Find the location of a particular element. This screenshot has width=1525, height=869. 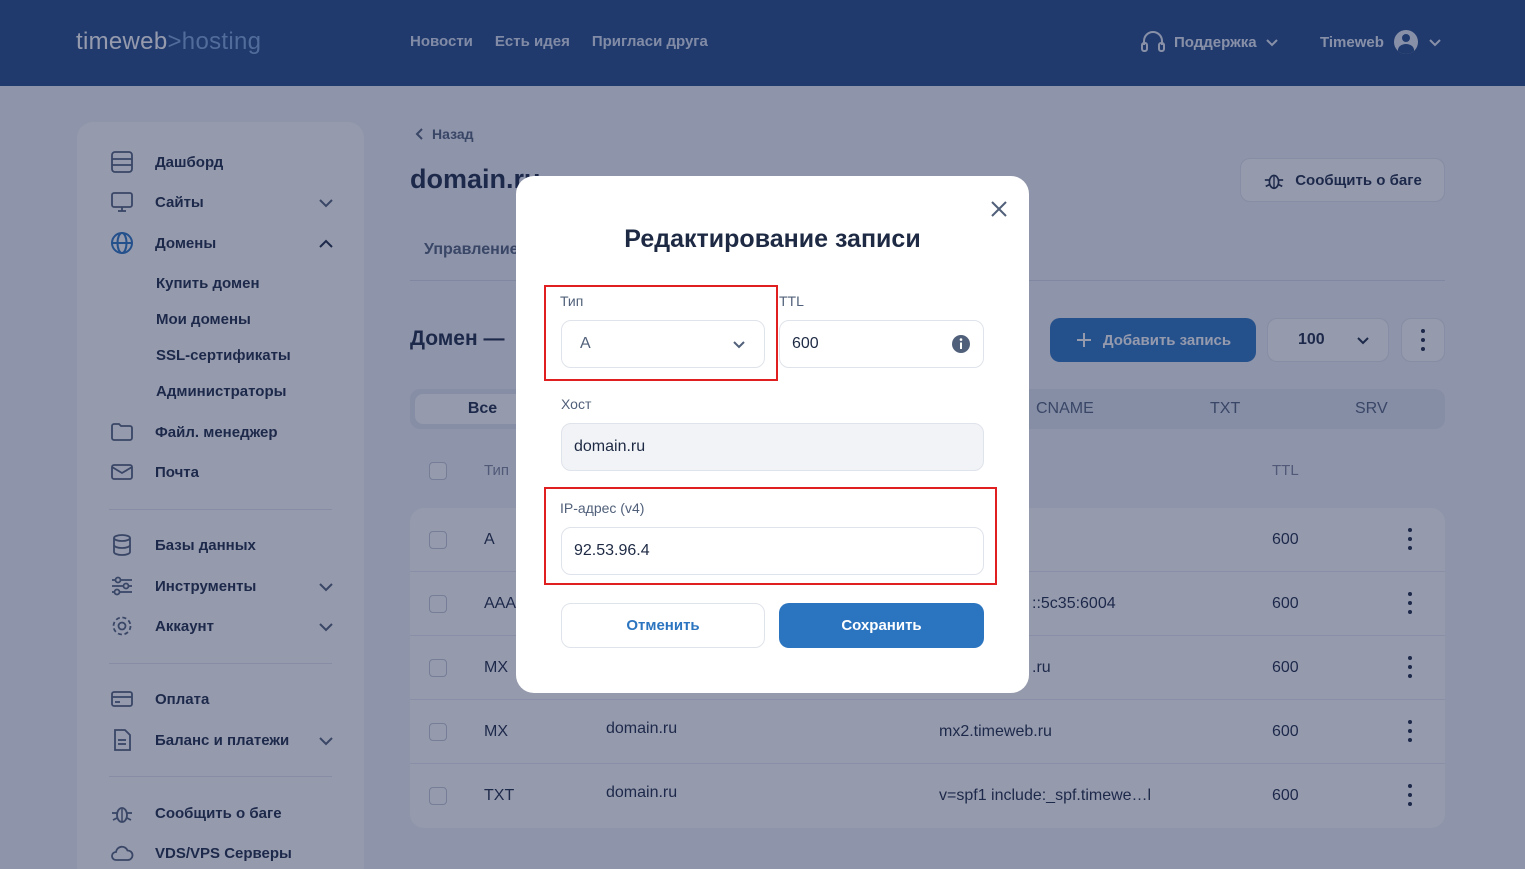

info-icon is located at coordinates (961, 344).